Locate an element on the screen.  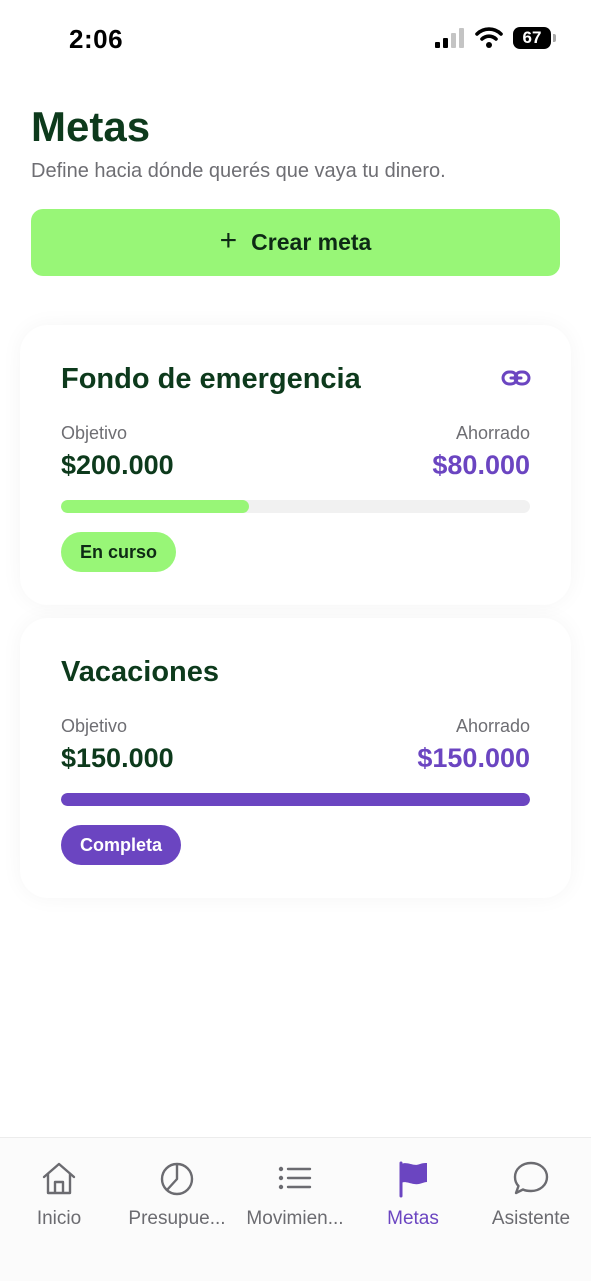
tab-label: Asistente is located at coordinates (531, 1218).